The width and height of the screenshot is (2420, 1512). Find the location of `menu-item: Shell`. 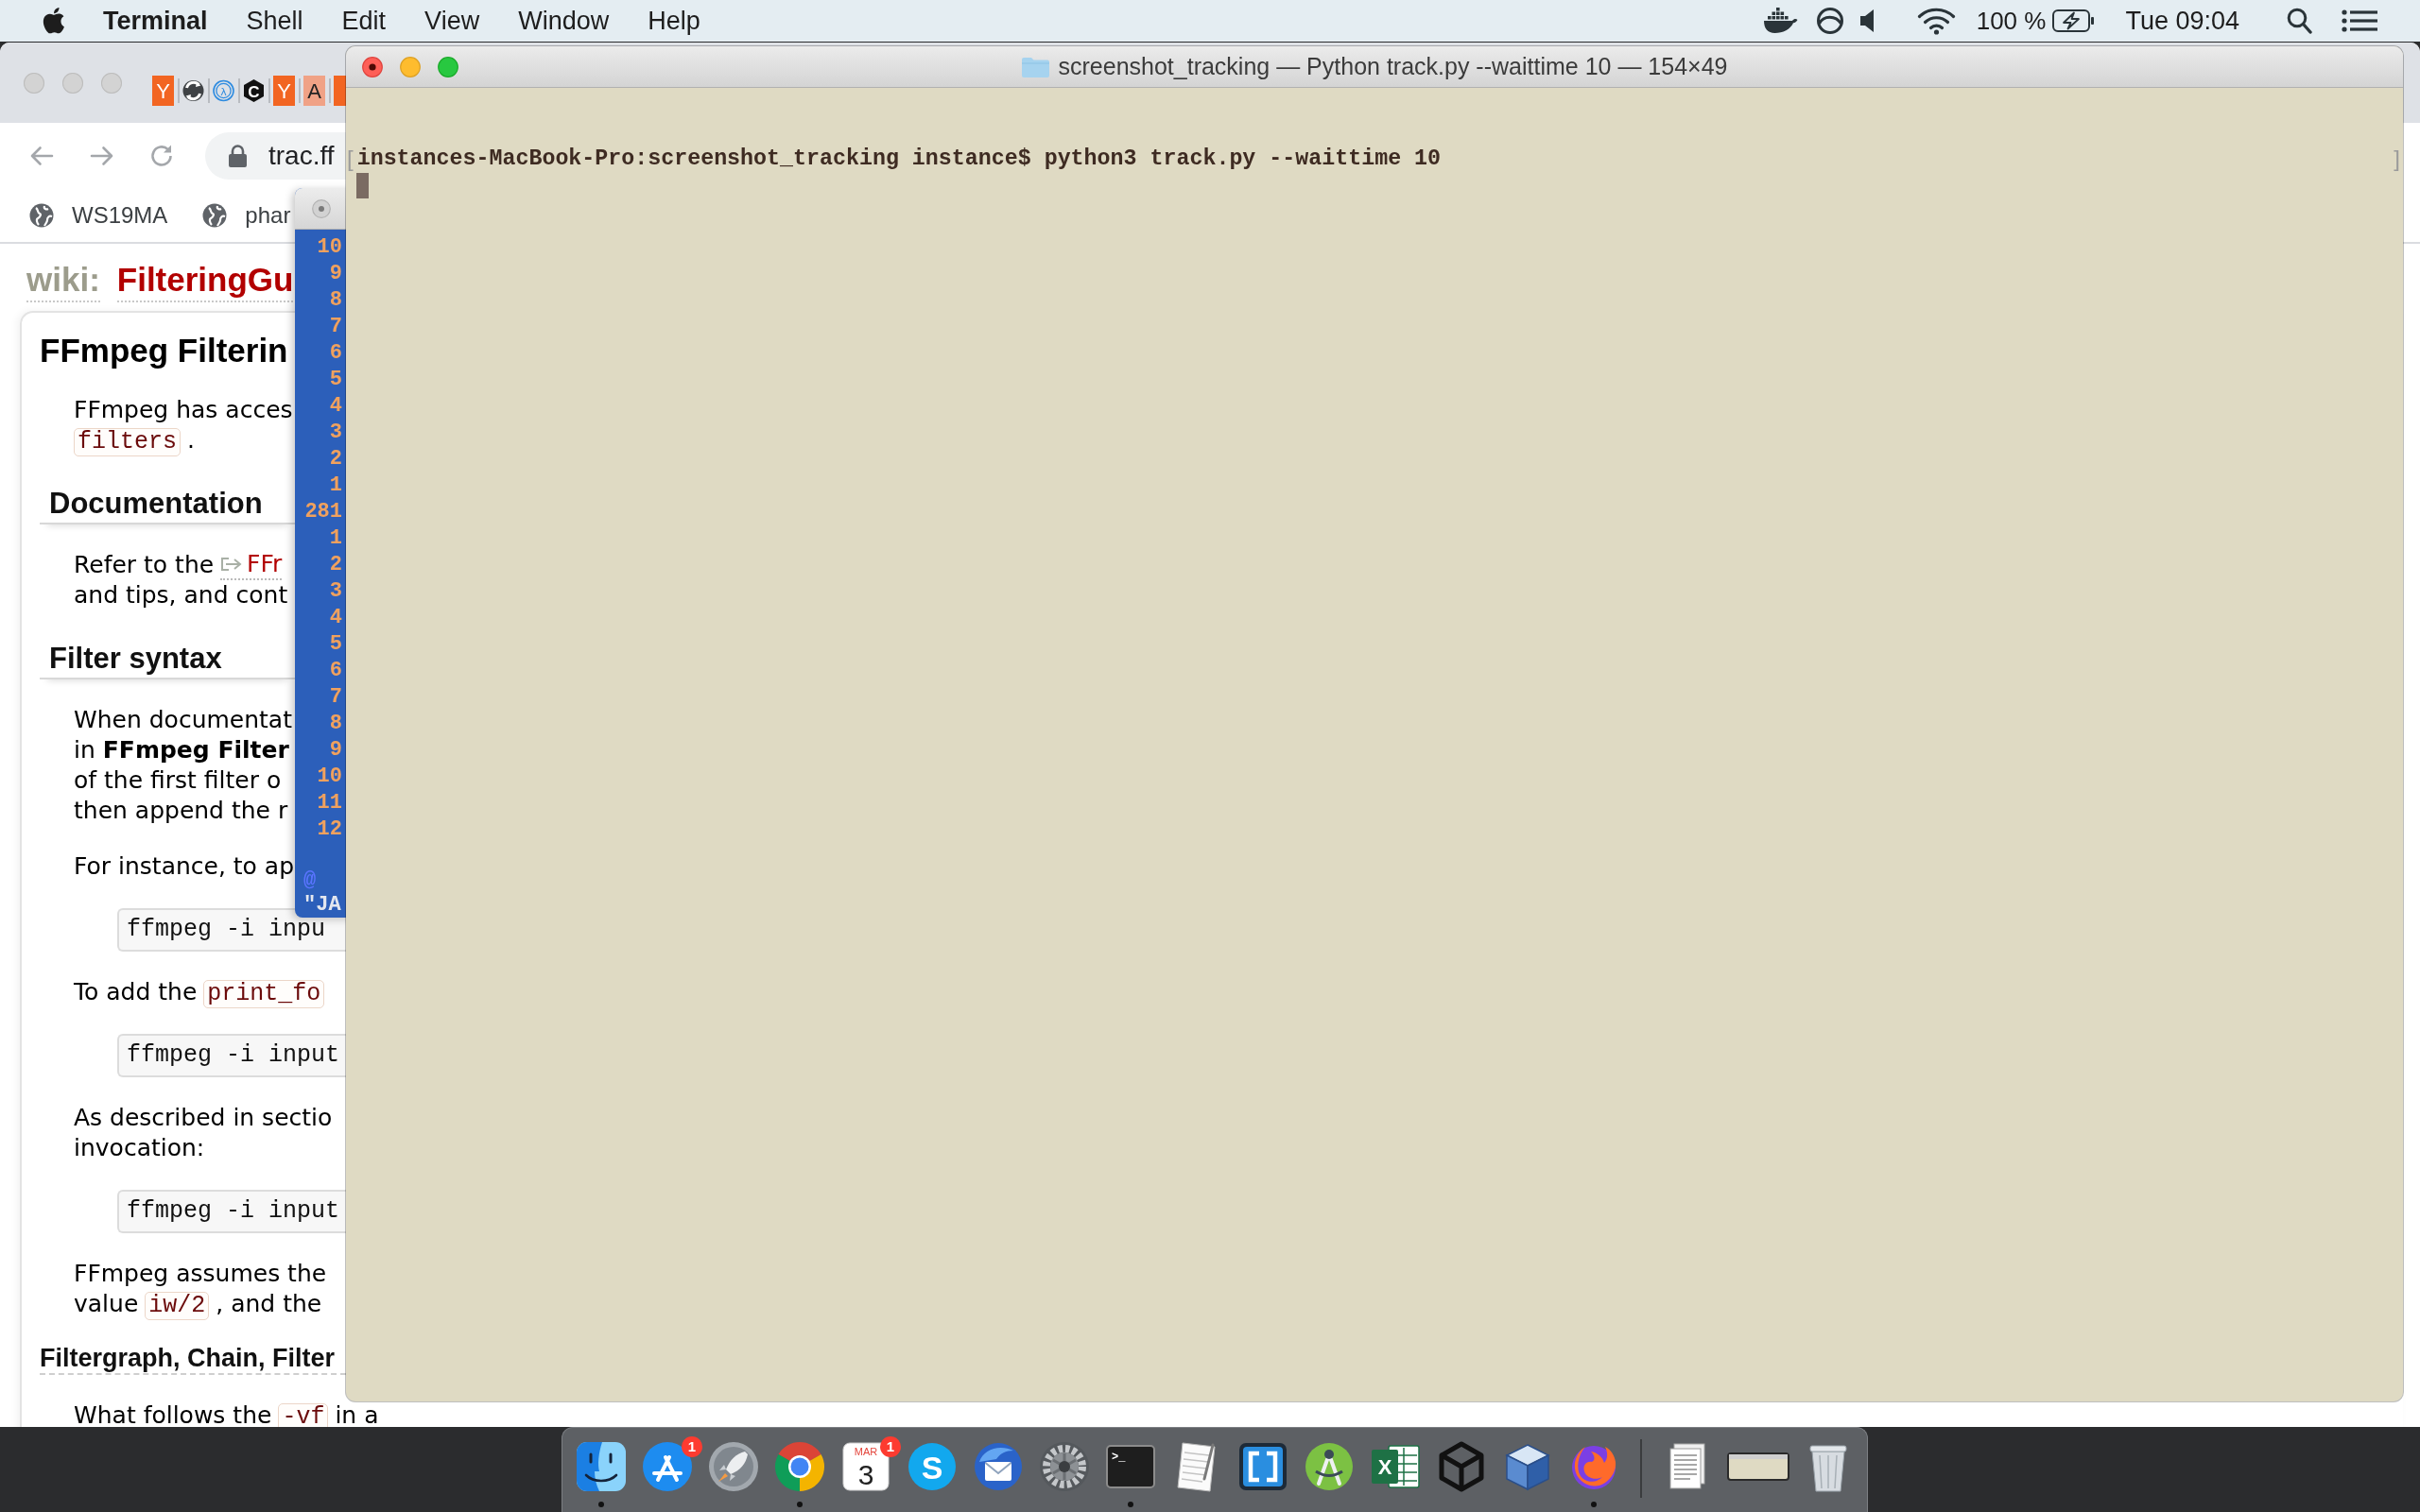

menu-item: Shell is located at coordinates (274, 21).